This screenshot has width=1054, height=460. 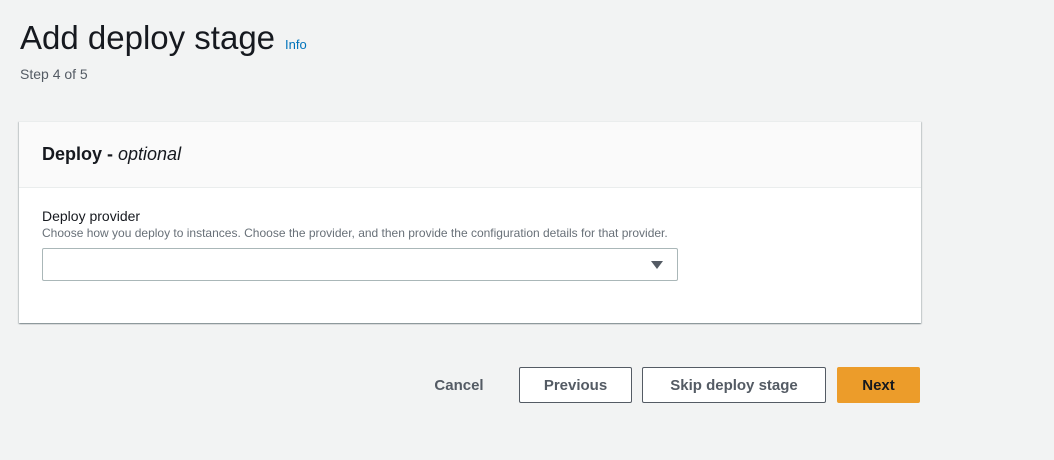 I want to click on step-indicator: Step 4 of 5, so click(x=54, y=74).